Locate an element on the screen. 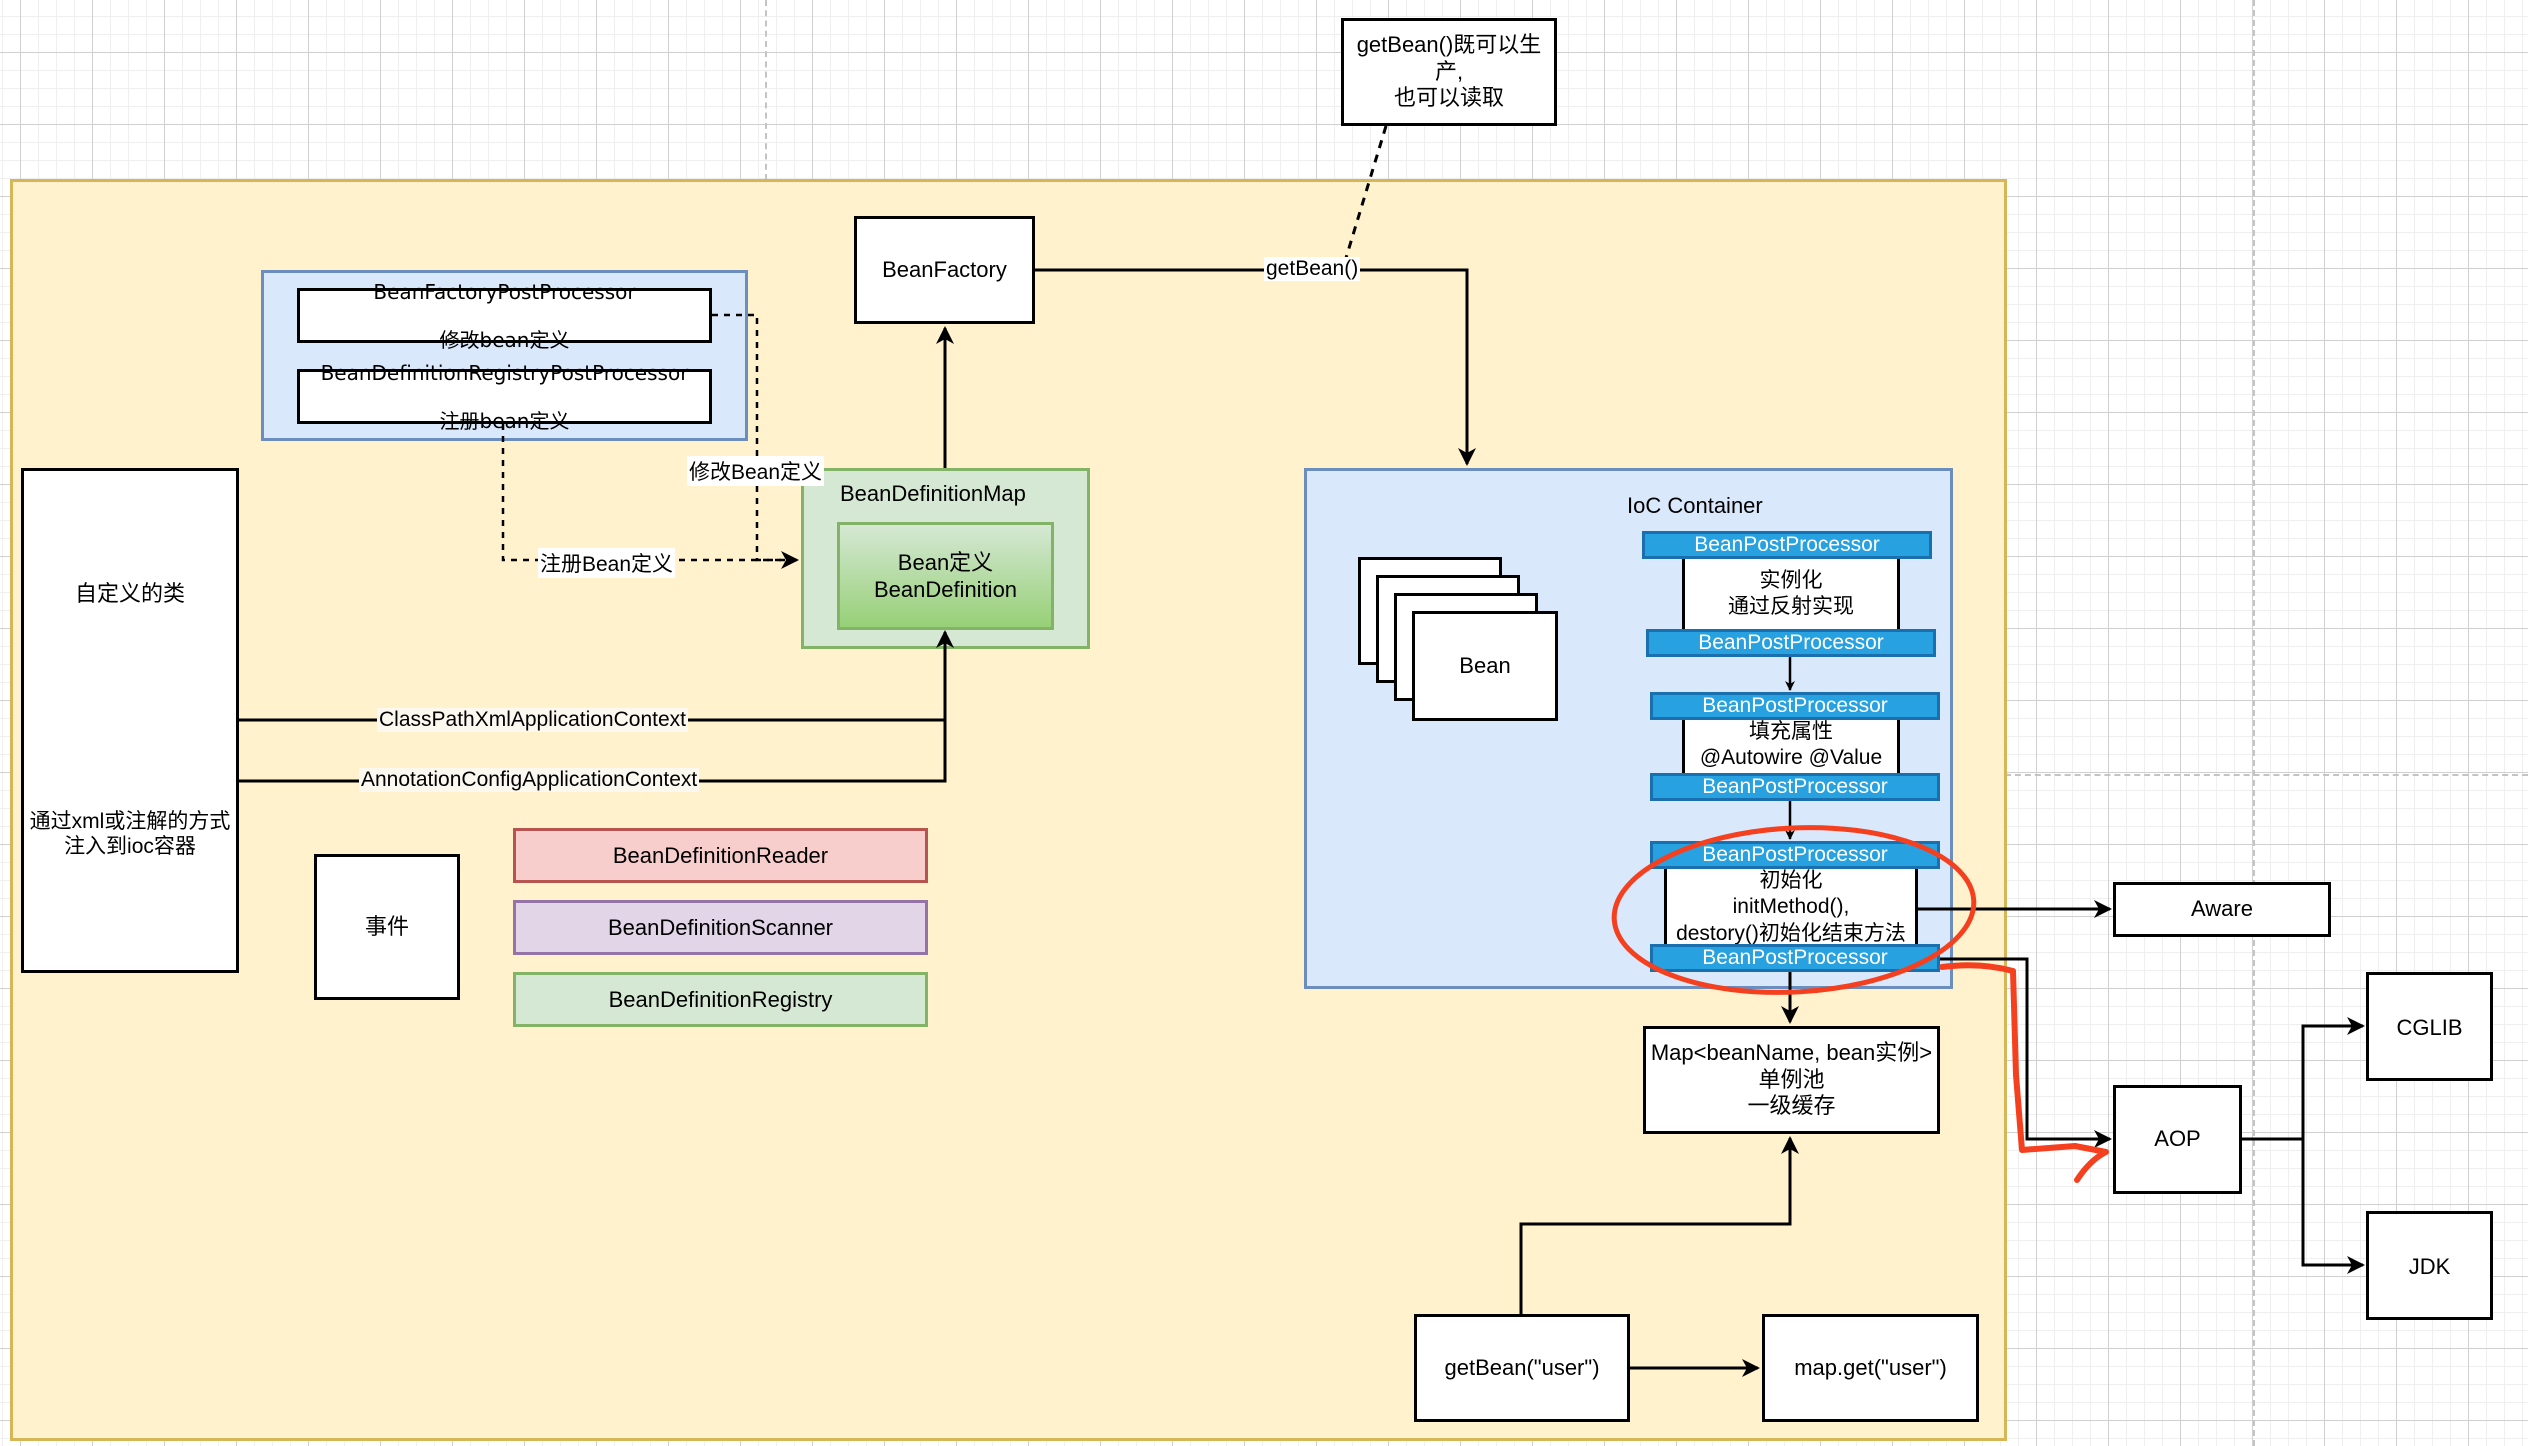 The width and height of the screenshot is (2528, 1446). aop-box: AOP is located at coordinates (2177, 1139).